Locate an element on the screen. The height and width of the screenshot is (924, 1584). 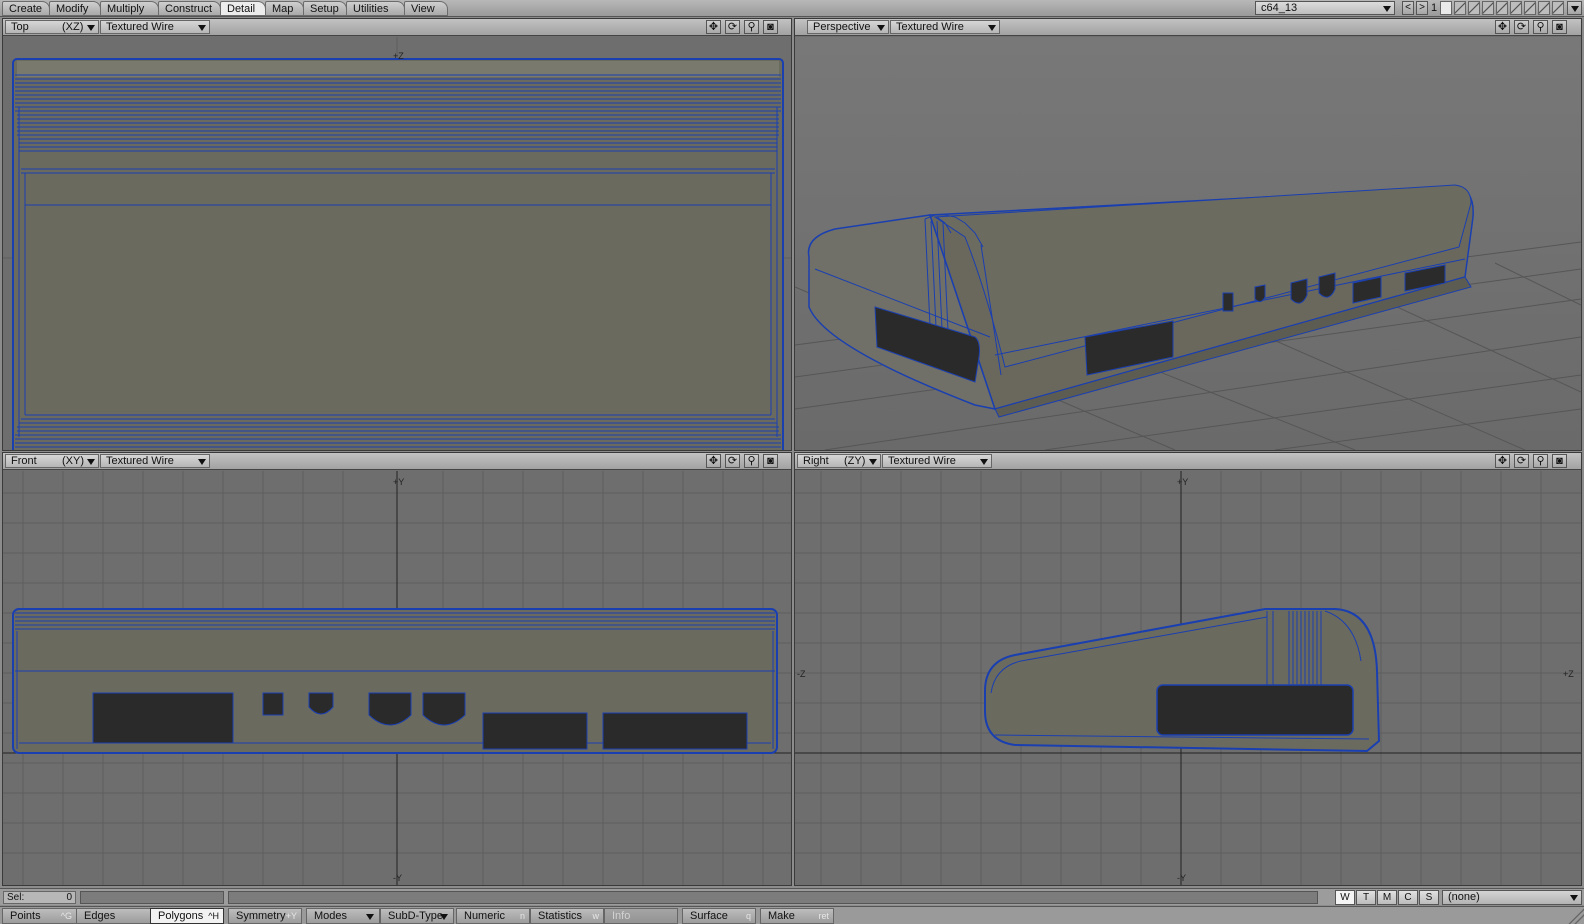
button-label: Edges is located at coordinates (100, 916).